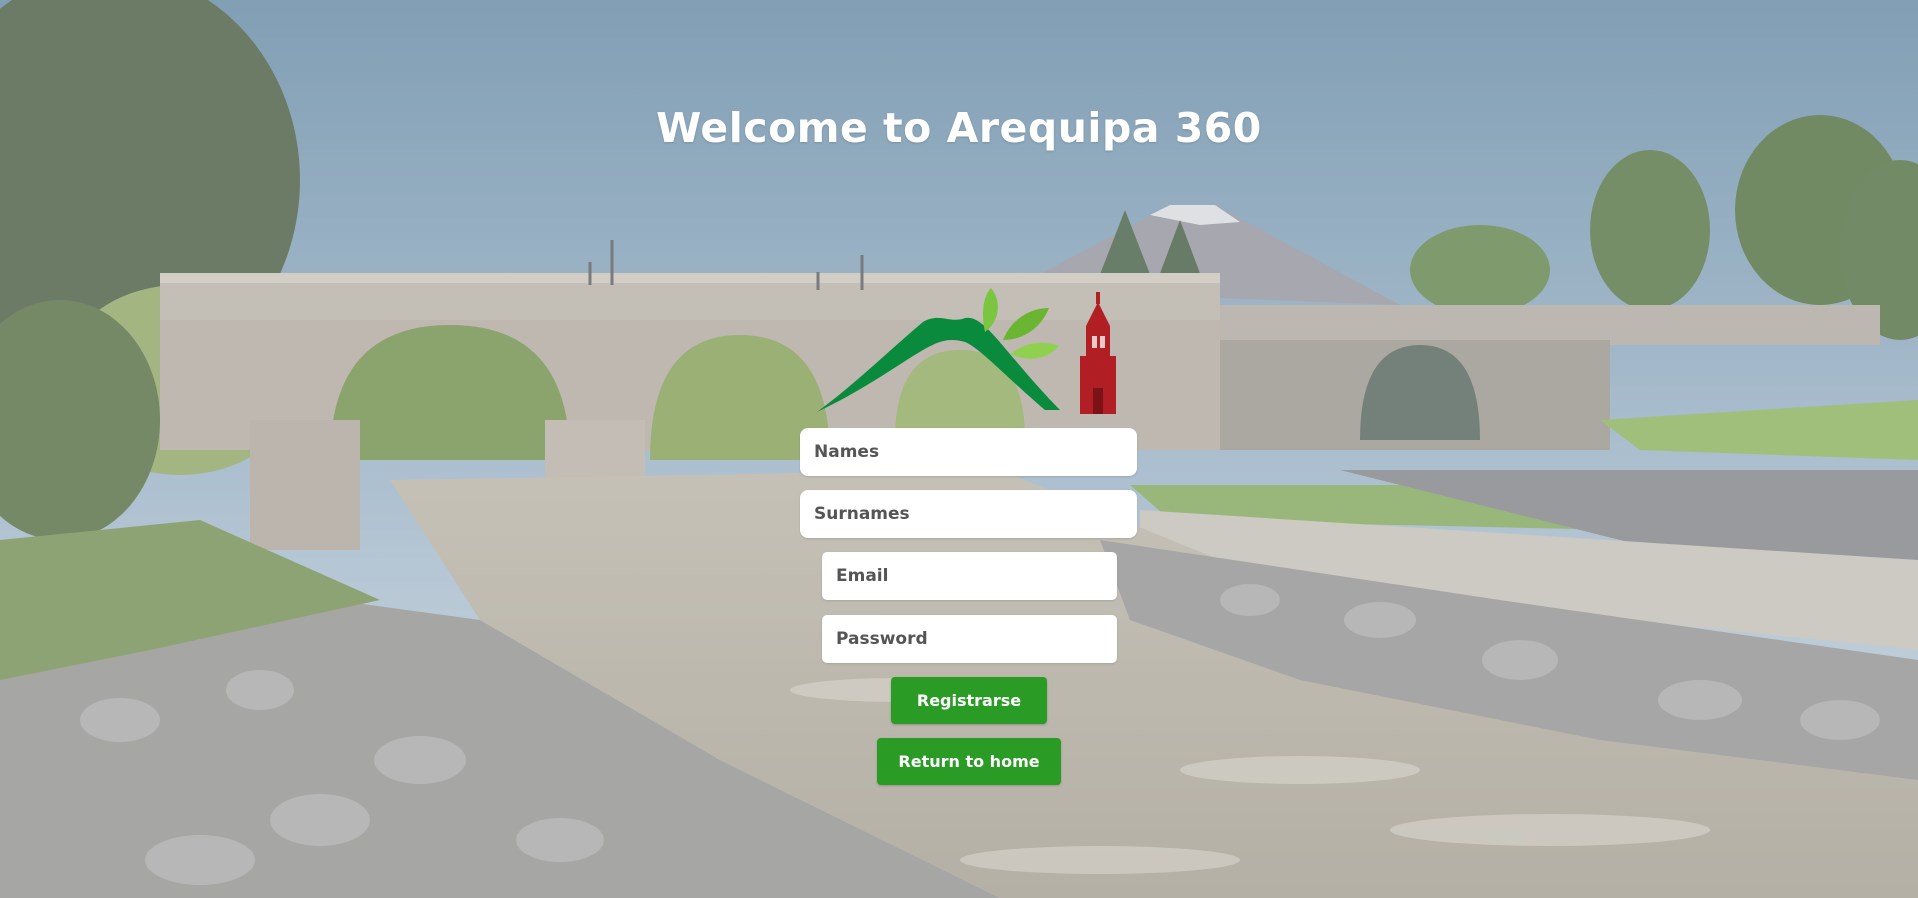 This screenshot has height=898, width=1918. I want to click on register-button: Registrarse, so click(969, 700).